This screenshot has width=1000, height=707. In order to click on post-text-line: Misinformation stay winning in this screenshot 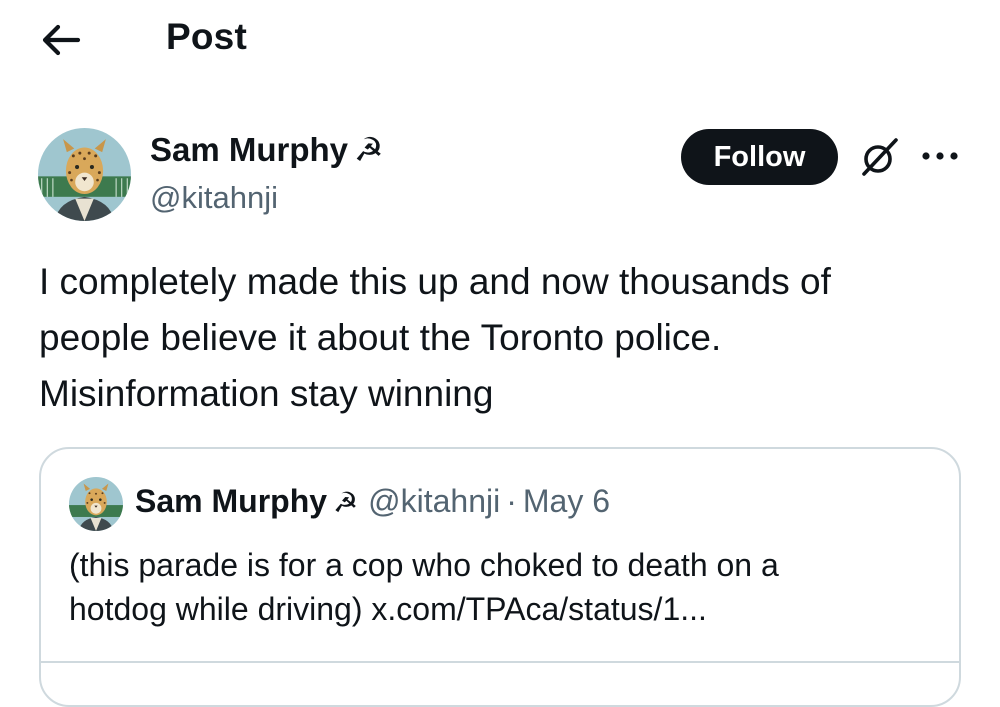, I will do `click(266, 393)`.